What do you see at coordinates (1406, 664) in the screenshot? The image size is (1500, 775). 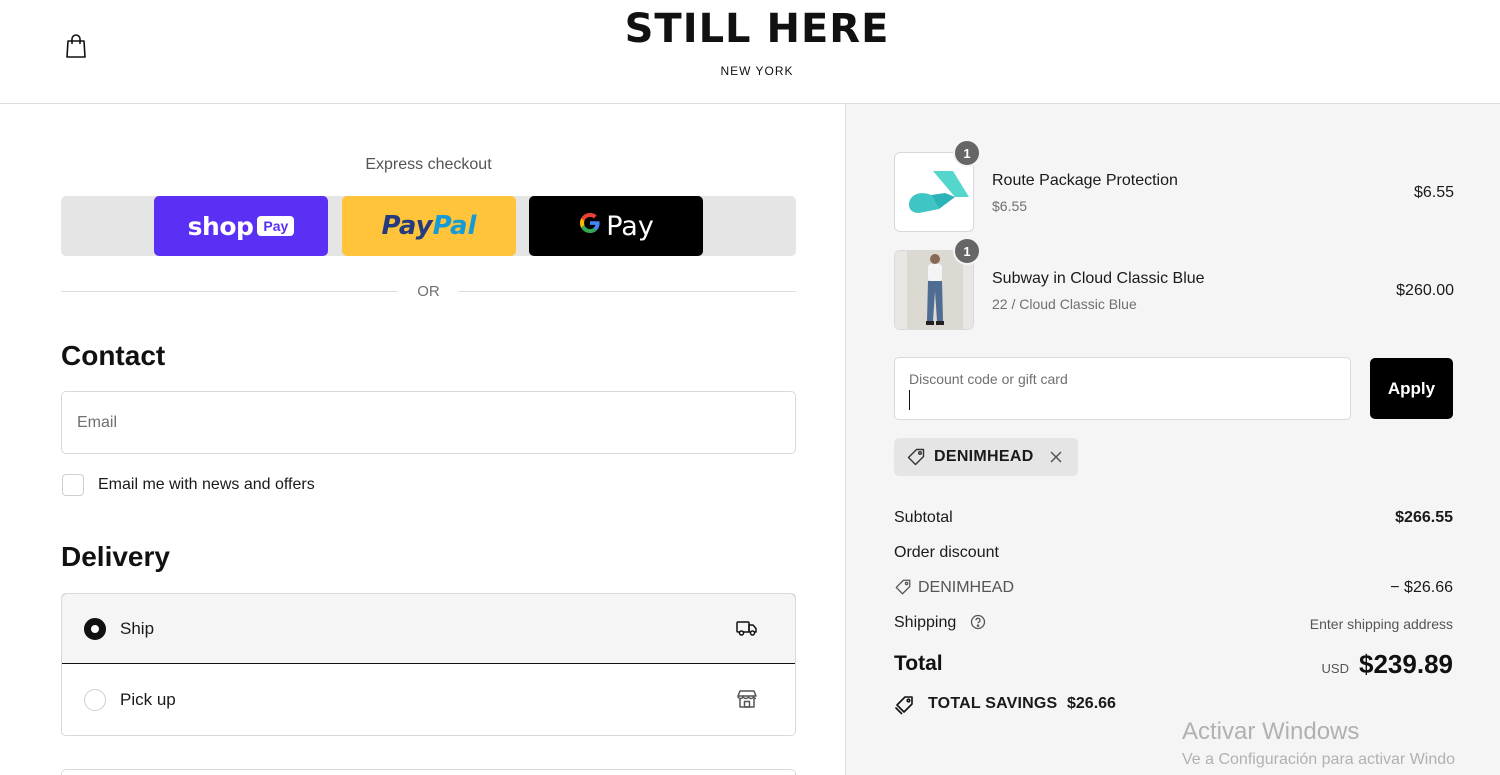 I see `total-value: $239.89` at bounding box center [1406, 664].